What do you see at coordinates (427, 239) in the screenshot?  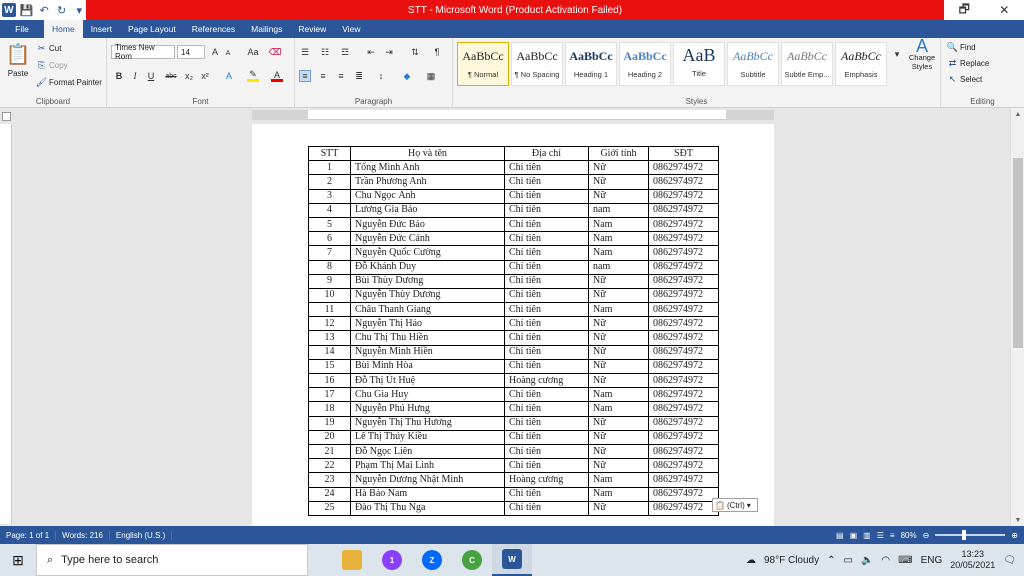 I see `cell-name: Nguyễn Đức Cảnh` at bounding box center [427, 239].